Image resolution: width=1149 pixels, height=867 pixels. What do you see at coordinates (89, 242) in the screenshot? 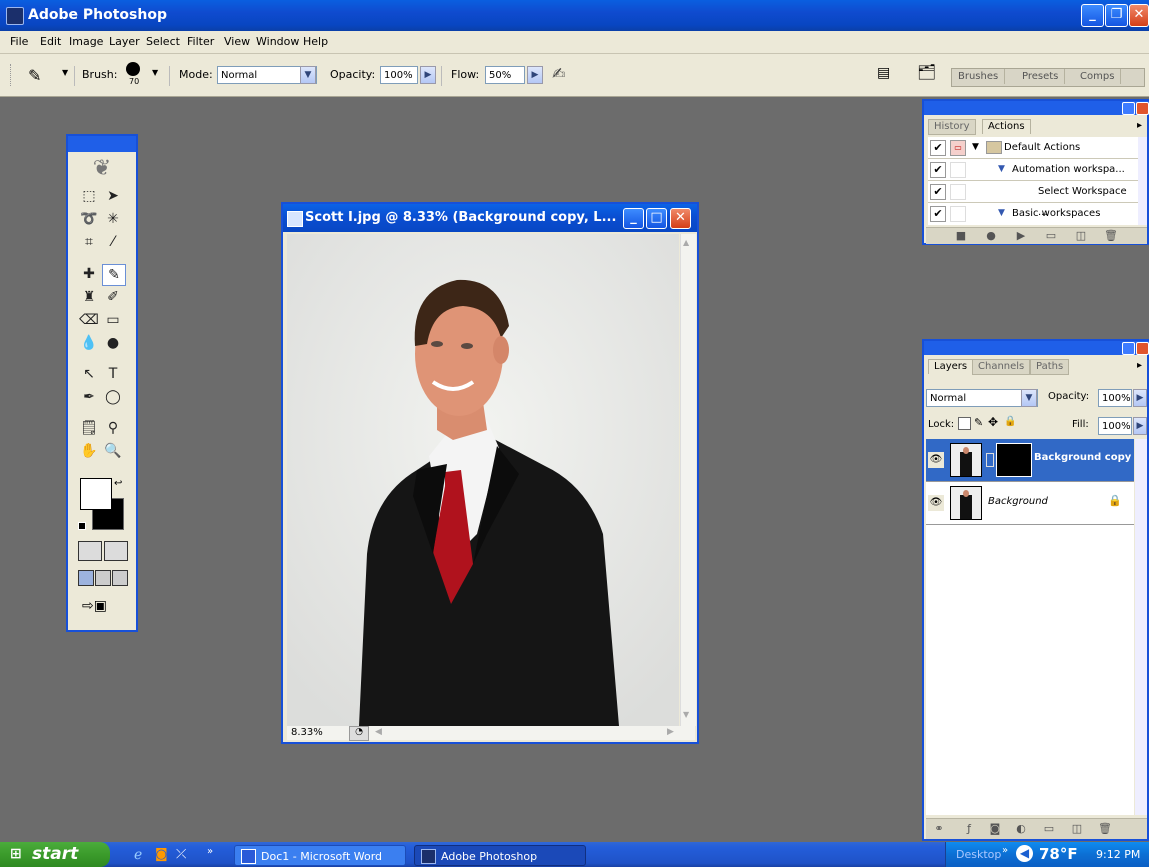
I see `crop-tool-icon: ⌗` at bounding box center [89, 242].